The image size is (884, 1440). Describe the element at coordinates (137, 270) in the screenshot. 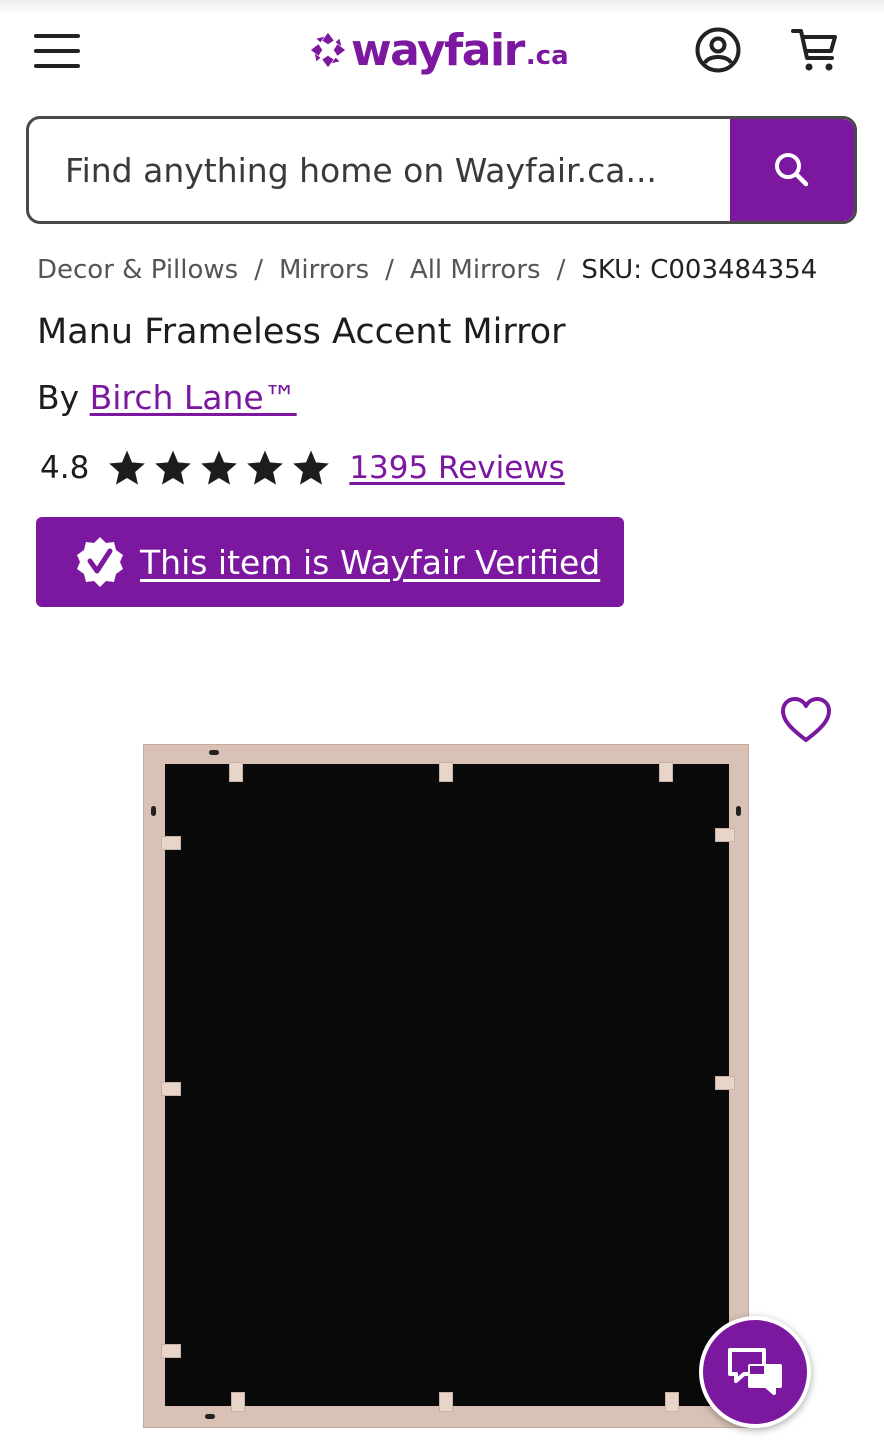

I see `breadcrumb-decor-pillows: Decor & Pillows` at that location.